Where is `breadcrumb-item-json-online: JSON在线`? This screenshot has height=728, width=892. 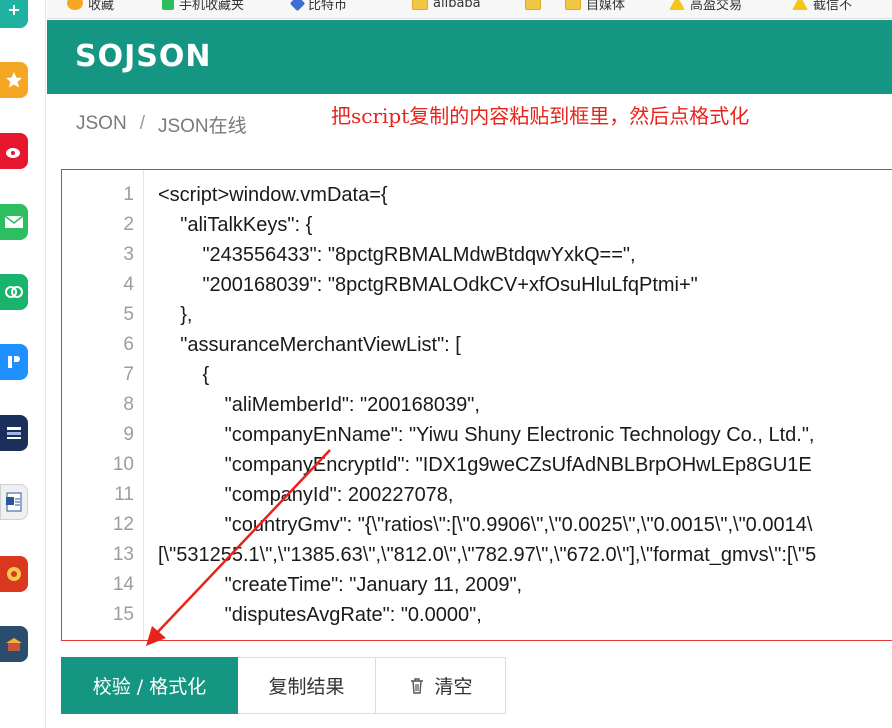
breadcrumb-item-json-online: JSON在线 is located at coordinates (202, 124).